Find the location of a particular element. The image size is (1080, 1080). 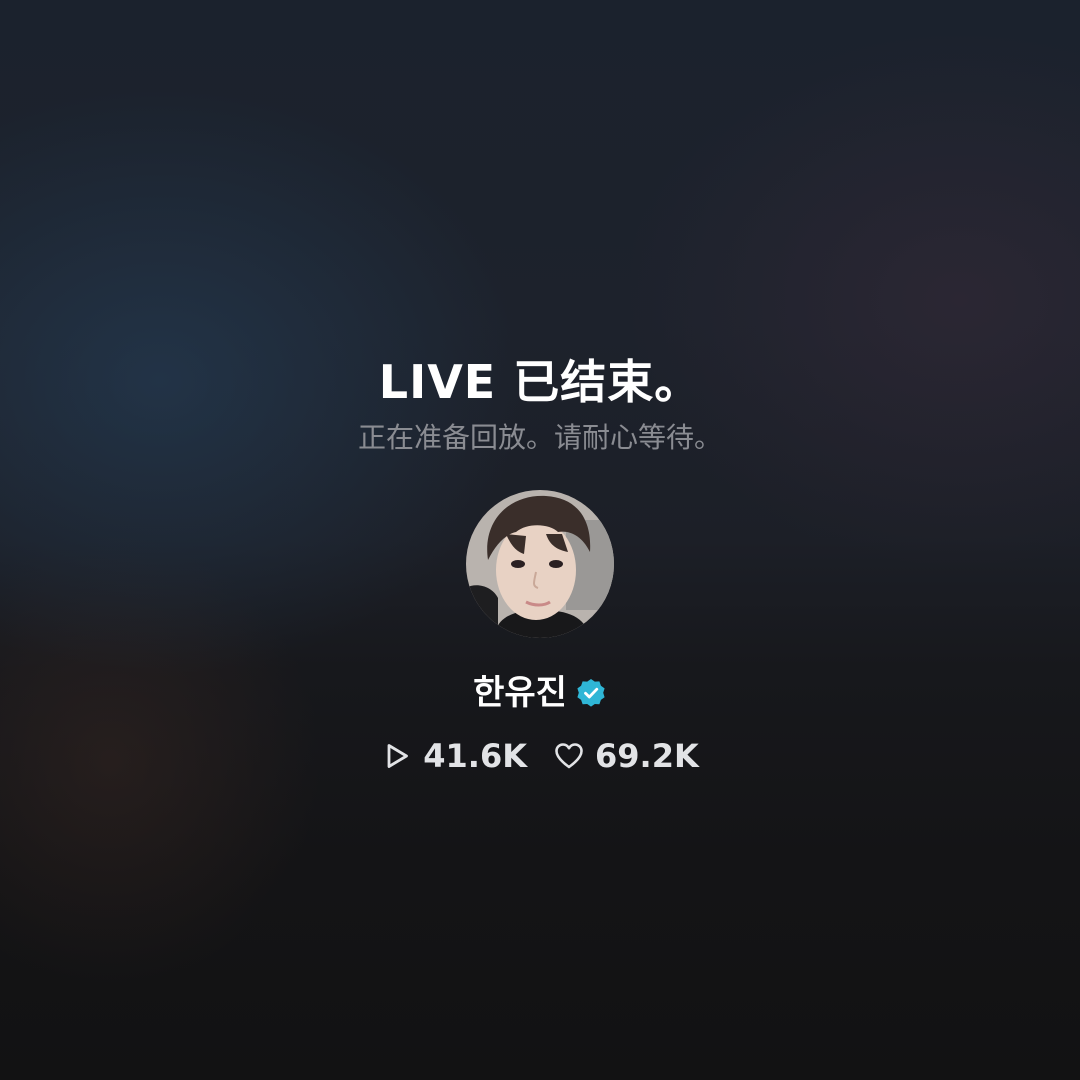

replay-preparing-message: 正在准备回放。请耐心等待。 is located at coordinates (539, 437).